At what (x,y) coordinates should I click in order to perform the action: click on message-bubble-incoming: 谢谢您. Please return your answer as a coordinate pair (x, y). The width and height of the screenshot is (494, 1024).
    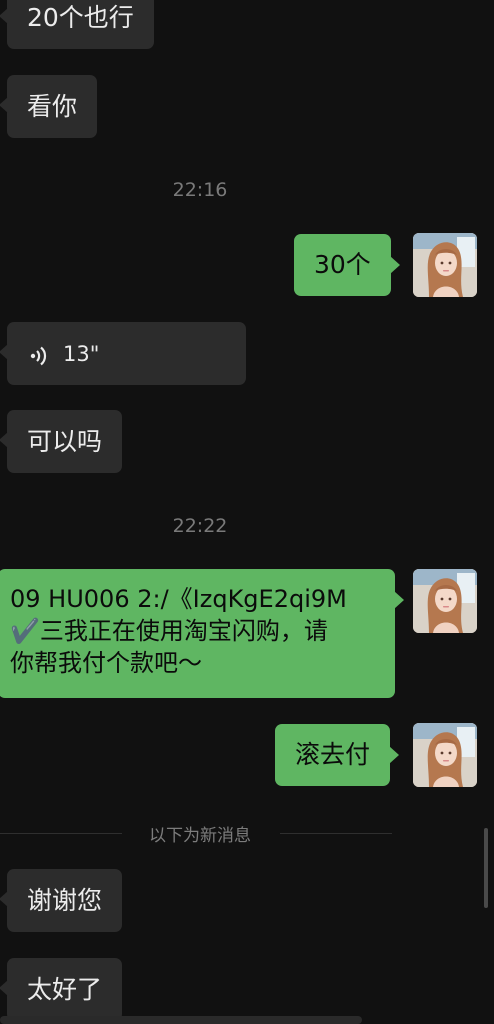
    Looking at the image, I should click on (61, 900).